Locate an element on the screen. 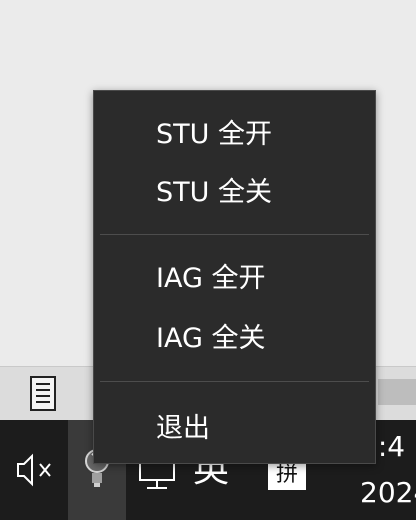  document-icon is located at coordinates (44, 394).